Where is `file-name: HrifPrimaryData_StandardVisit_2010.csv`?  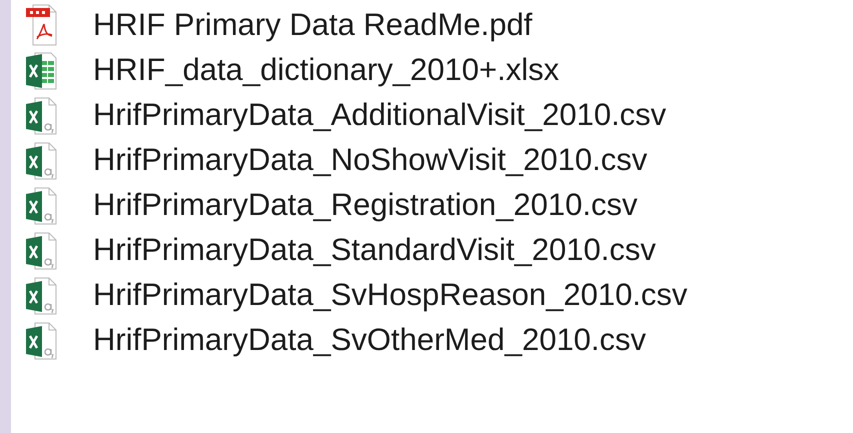
file-name: HrifPrimaryData_StandardVisit_2010.csv is located at coordinates (374, 250).